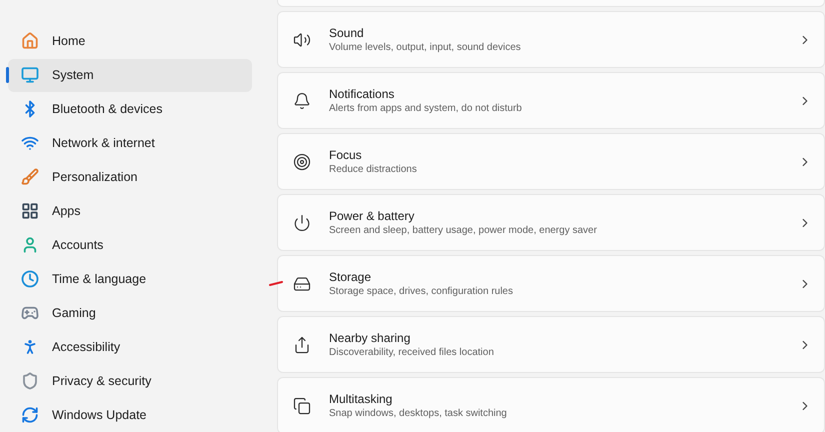 This screenshot has width=825, height=432. Describe the element at coordinates (418, 413) in the screenshot. I see `setting-description: Snap windows, desktops, task switching` at that location.